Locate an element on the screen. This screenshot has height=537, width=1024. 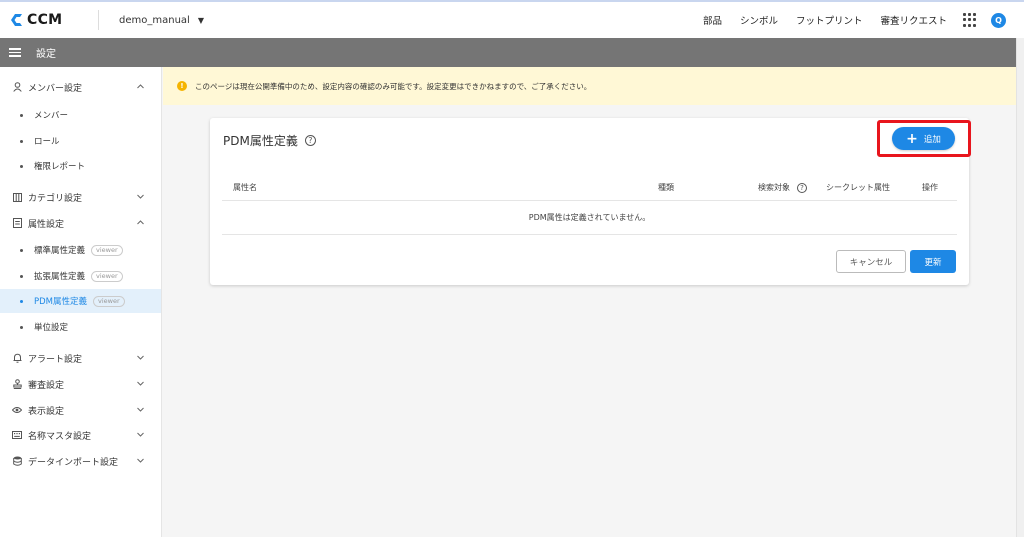
sidebar-section-name-master: 名称マスタ設定 is located at coordinates (80, 435).